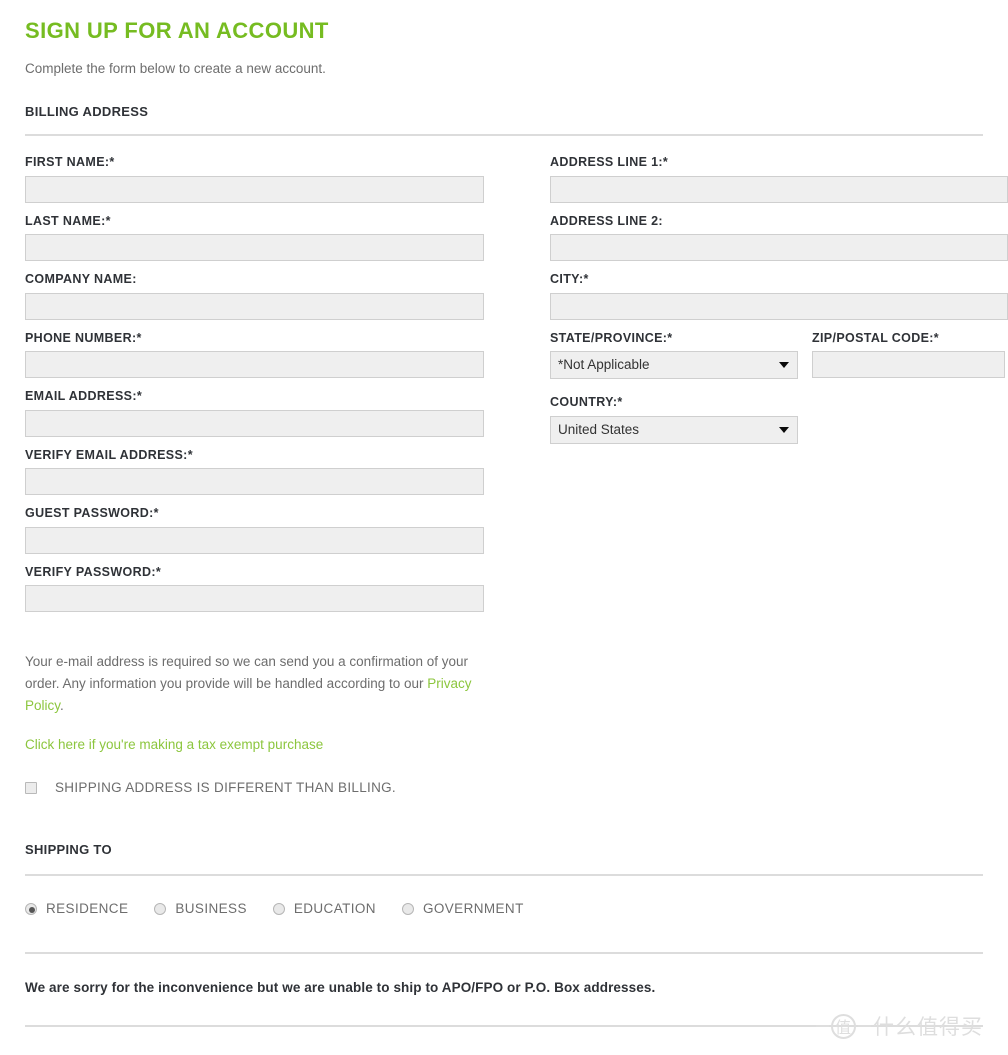  What do you see at coordinates (275, 524) in the screenshot?
I see `field-guest-password: GUEST PASSWORD:*` at bounding box center [275, 524].